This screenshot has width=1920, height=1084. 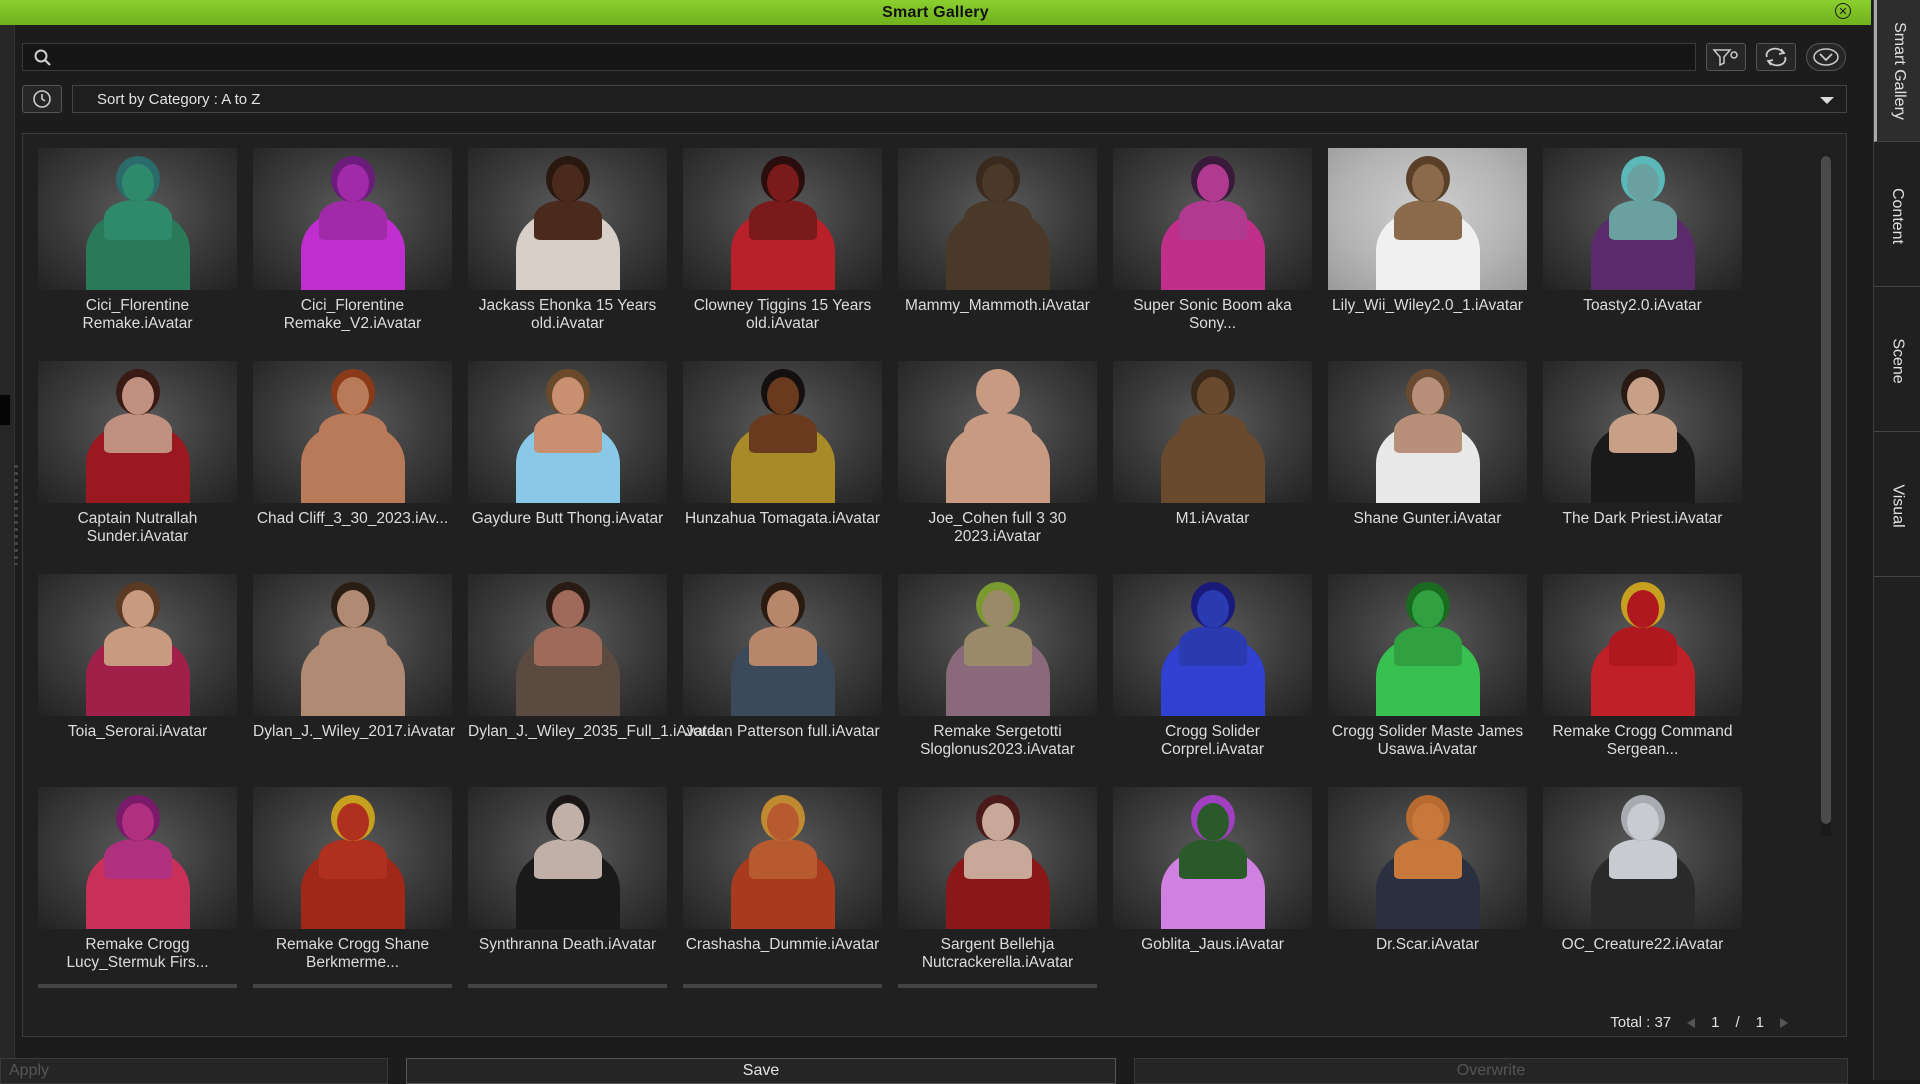 I want to click on gallery-item: Clowney Tiggins 15 Years old.iAvatar, so click(x=782, y=250).